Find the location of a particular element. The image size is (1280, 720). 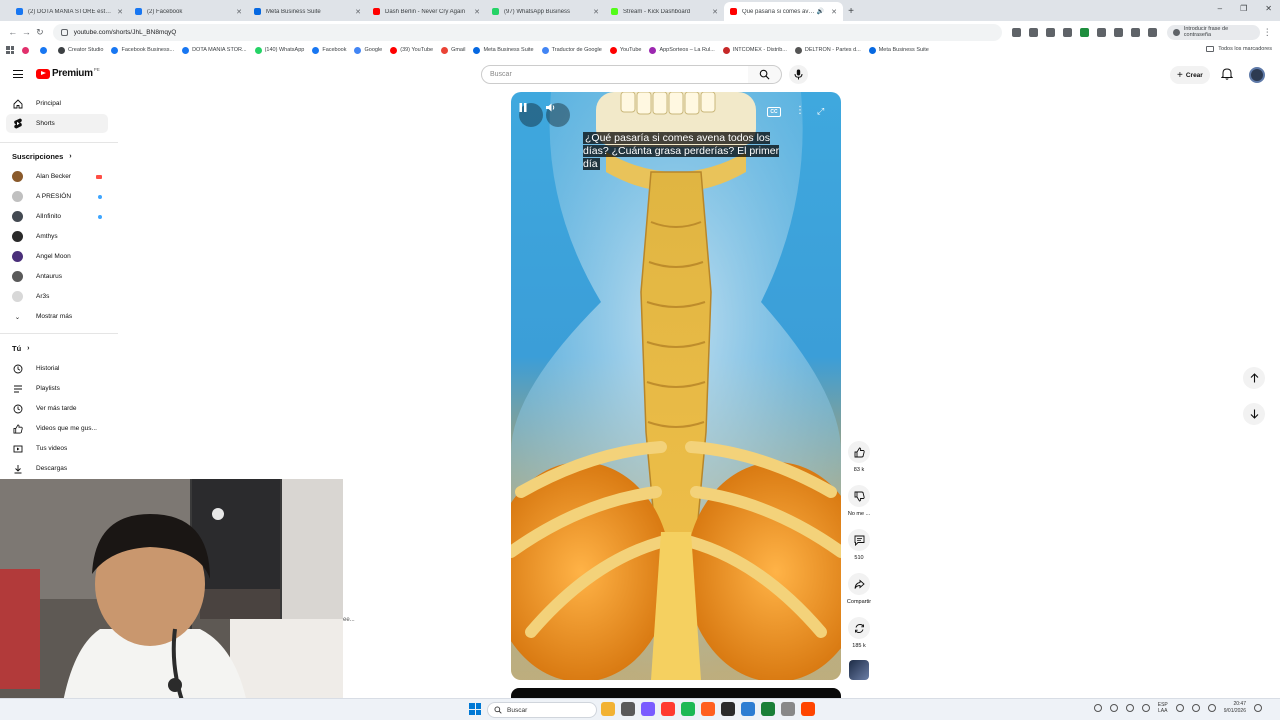

menu-kebab-icon: ⋮ is located at coordinates (1267, 32).